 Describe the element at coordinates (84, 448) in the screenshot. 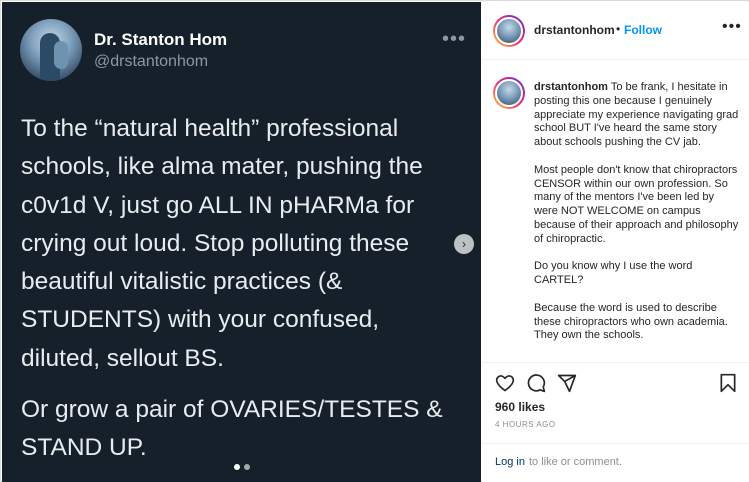

I see `tweet-line: STAND UP.` at that location.